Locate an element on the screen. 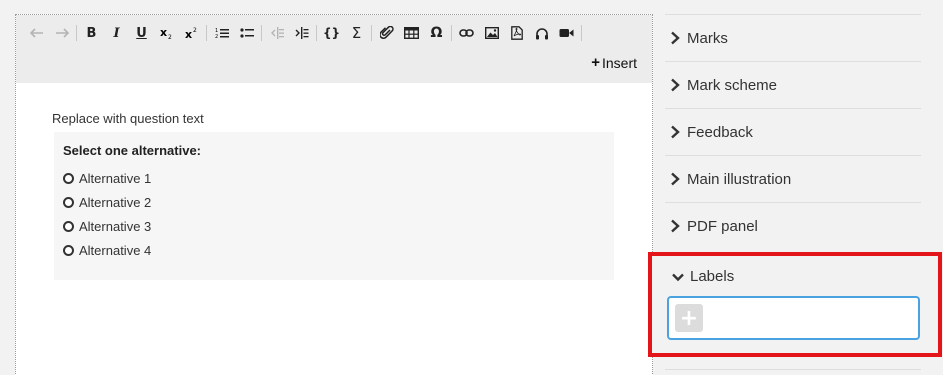 The width and height of the screenshot is (943, 375). sidebar-item-label: Main illustration is located at coordinates (739, 179).